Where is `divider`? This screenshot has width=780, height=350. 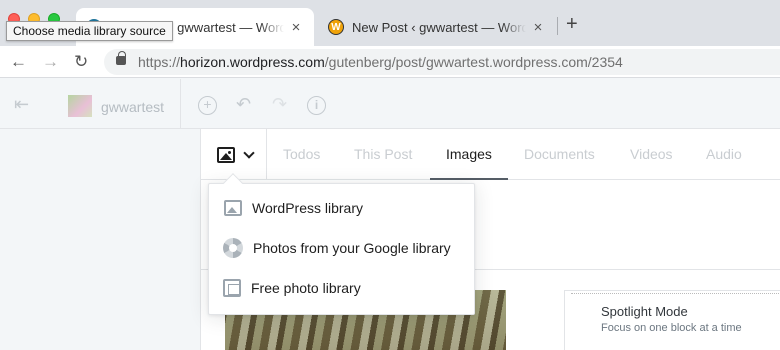 divider is located at coordinates (675, 293).